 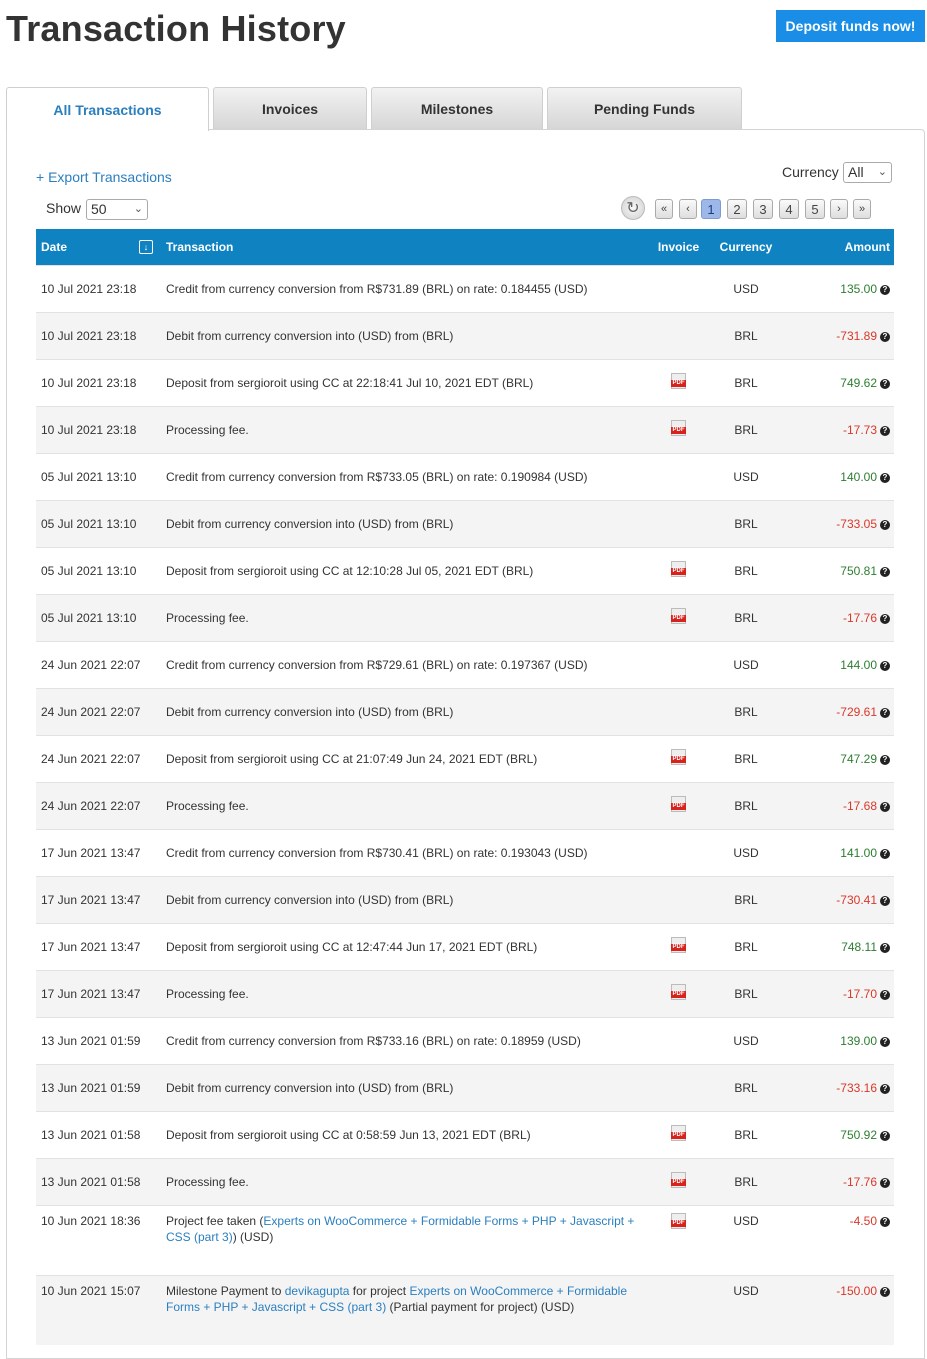 I want to click on date-column-header: Date ↓, so click(x=98, y=247).